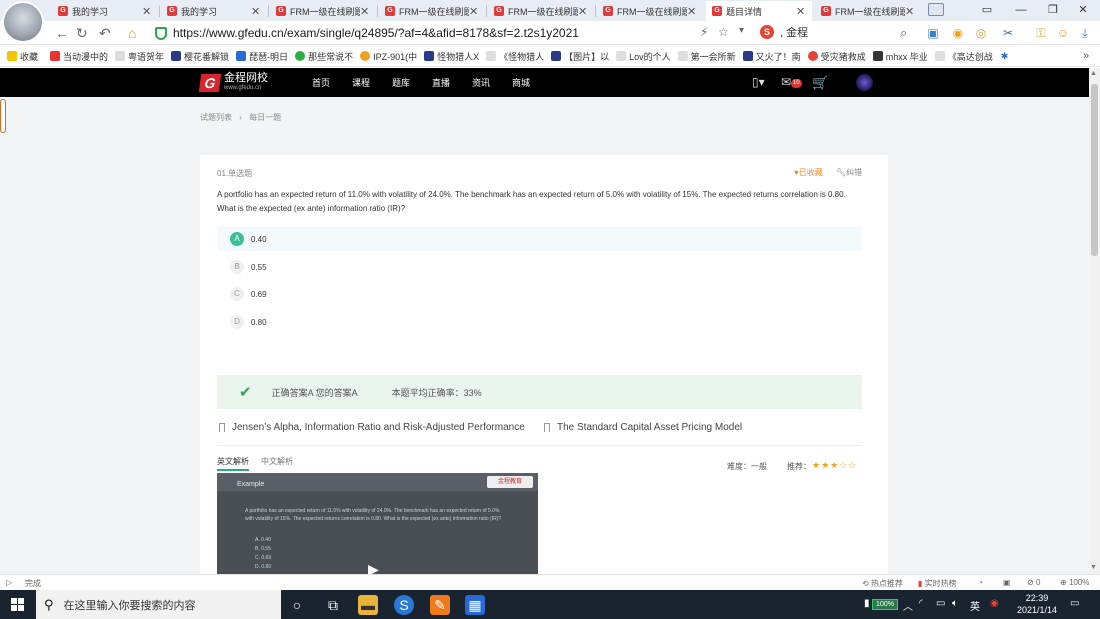  I want to click on site-logo: G 金程网校 www.gfedu.cn, so click(233, 82).